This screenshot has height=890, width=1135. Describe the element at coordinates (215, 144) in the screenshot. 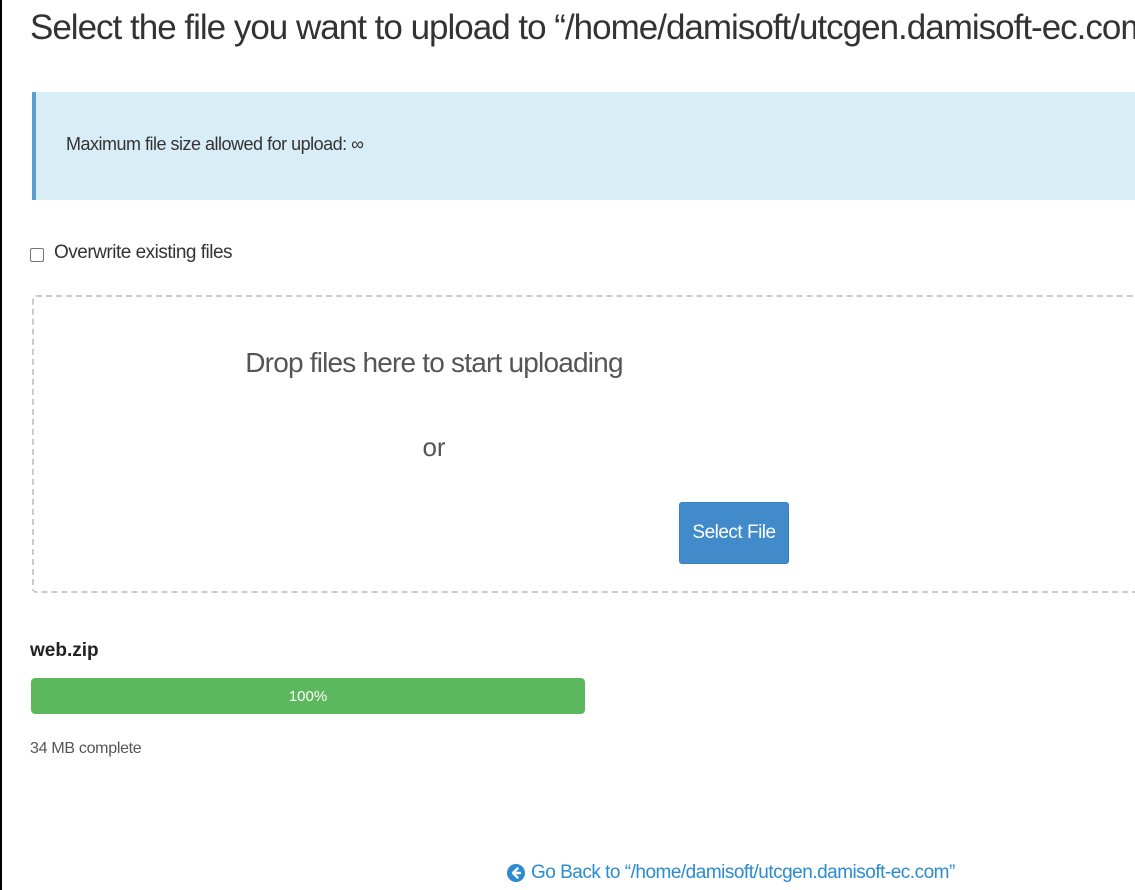

I see `max-file-size-text: Maximum file size allowed for upload: ∞` at that location.